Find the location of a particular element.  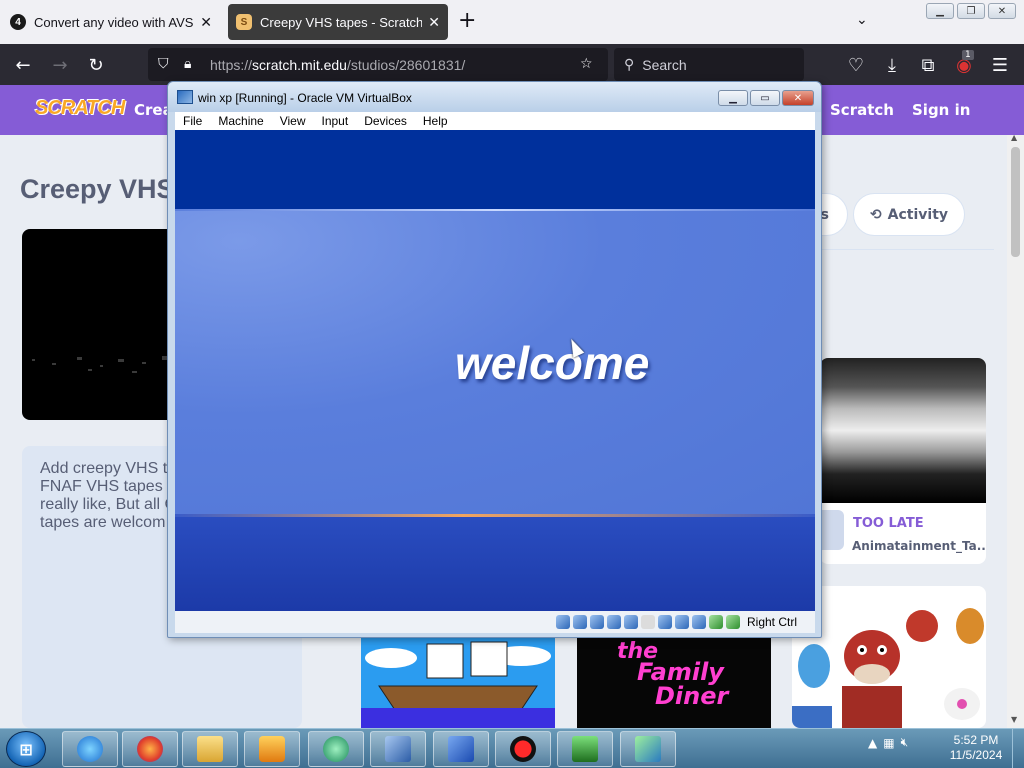

tab-scratch-studio: S Creepy VHS tapes - Scratch Stu ✕ is located at coordinates (338, 22).